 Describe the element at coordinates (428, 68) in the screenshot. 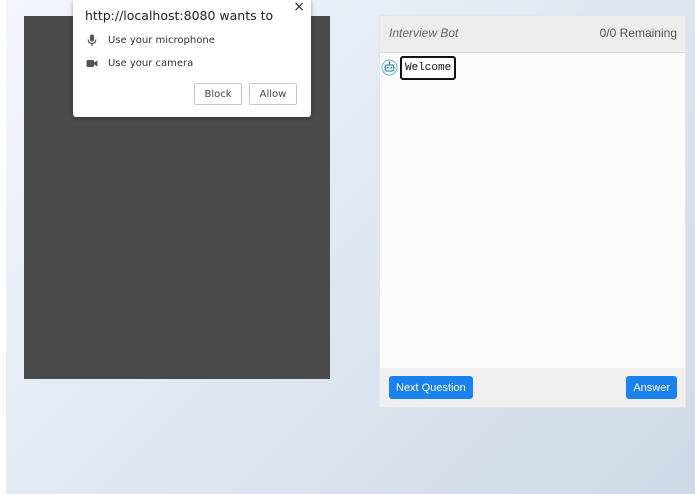

I see `bot-message: Welcome` at that location.